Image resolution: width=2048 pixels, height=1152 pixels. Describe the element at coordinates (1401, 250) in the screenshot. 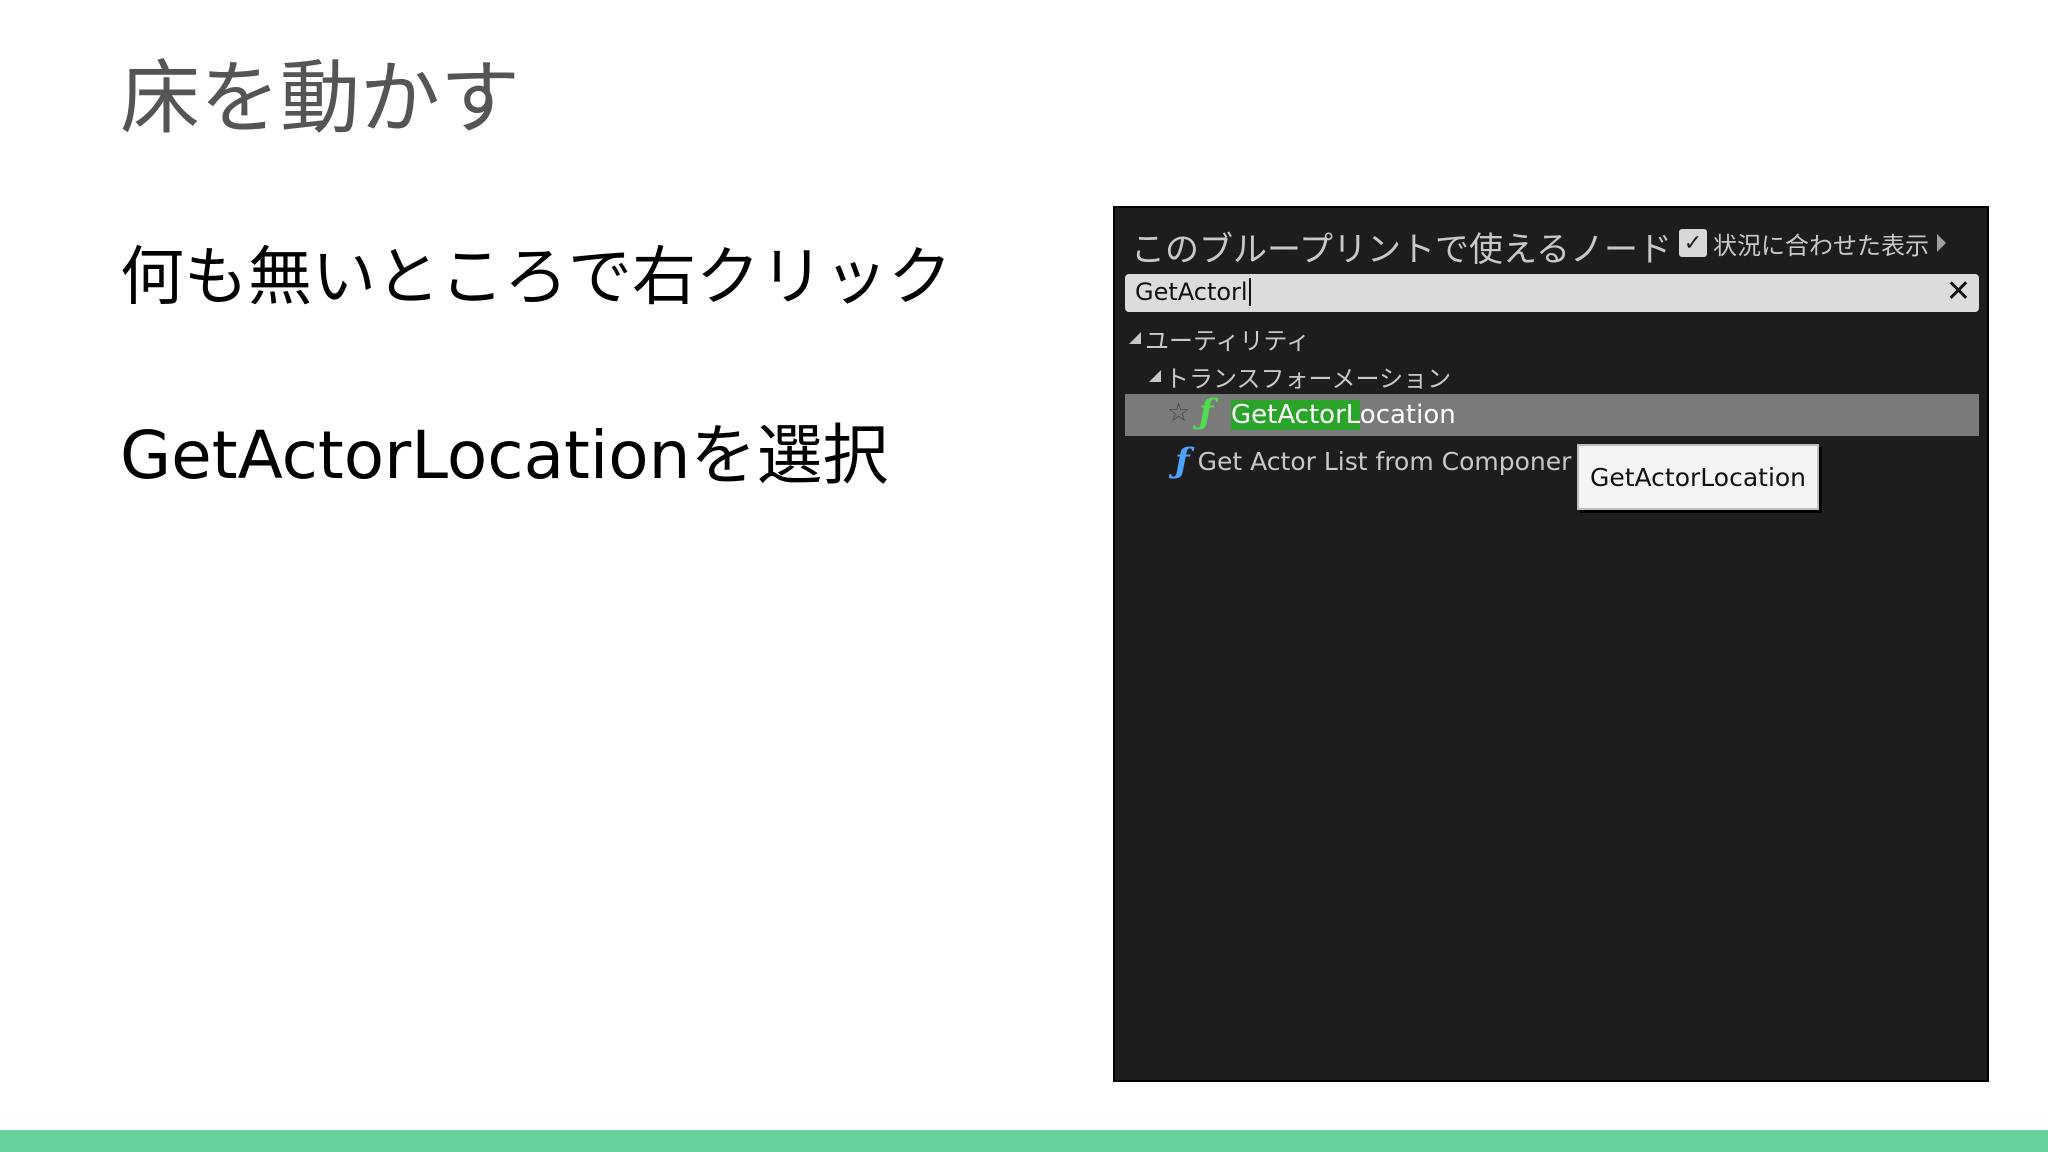

I see `panel-title: このブループリントで使えるノード` at that location.